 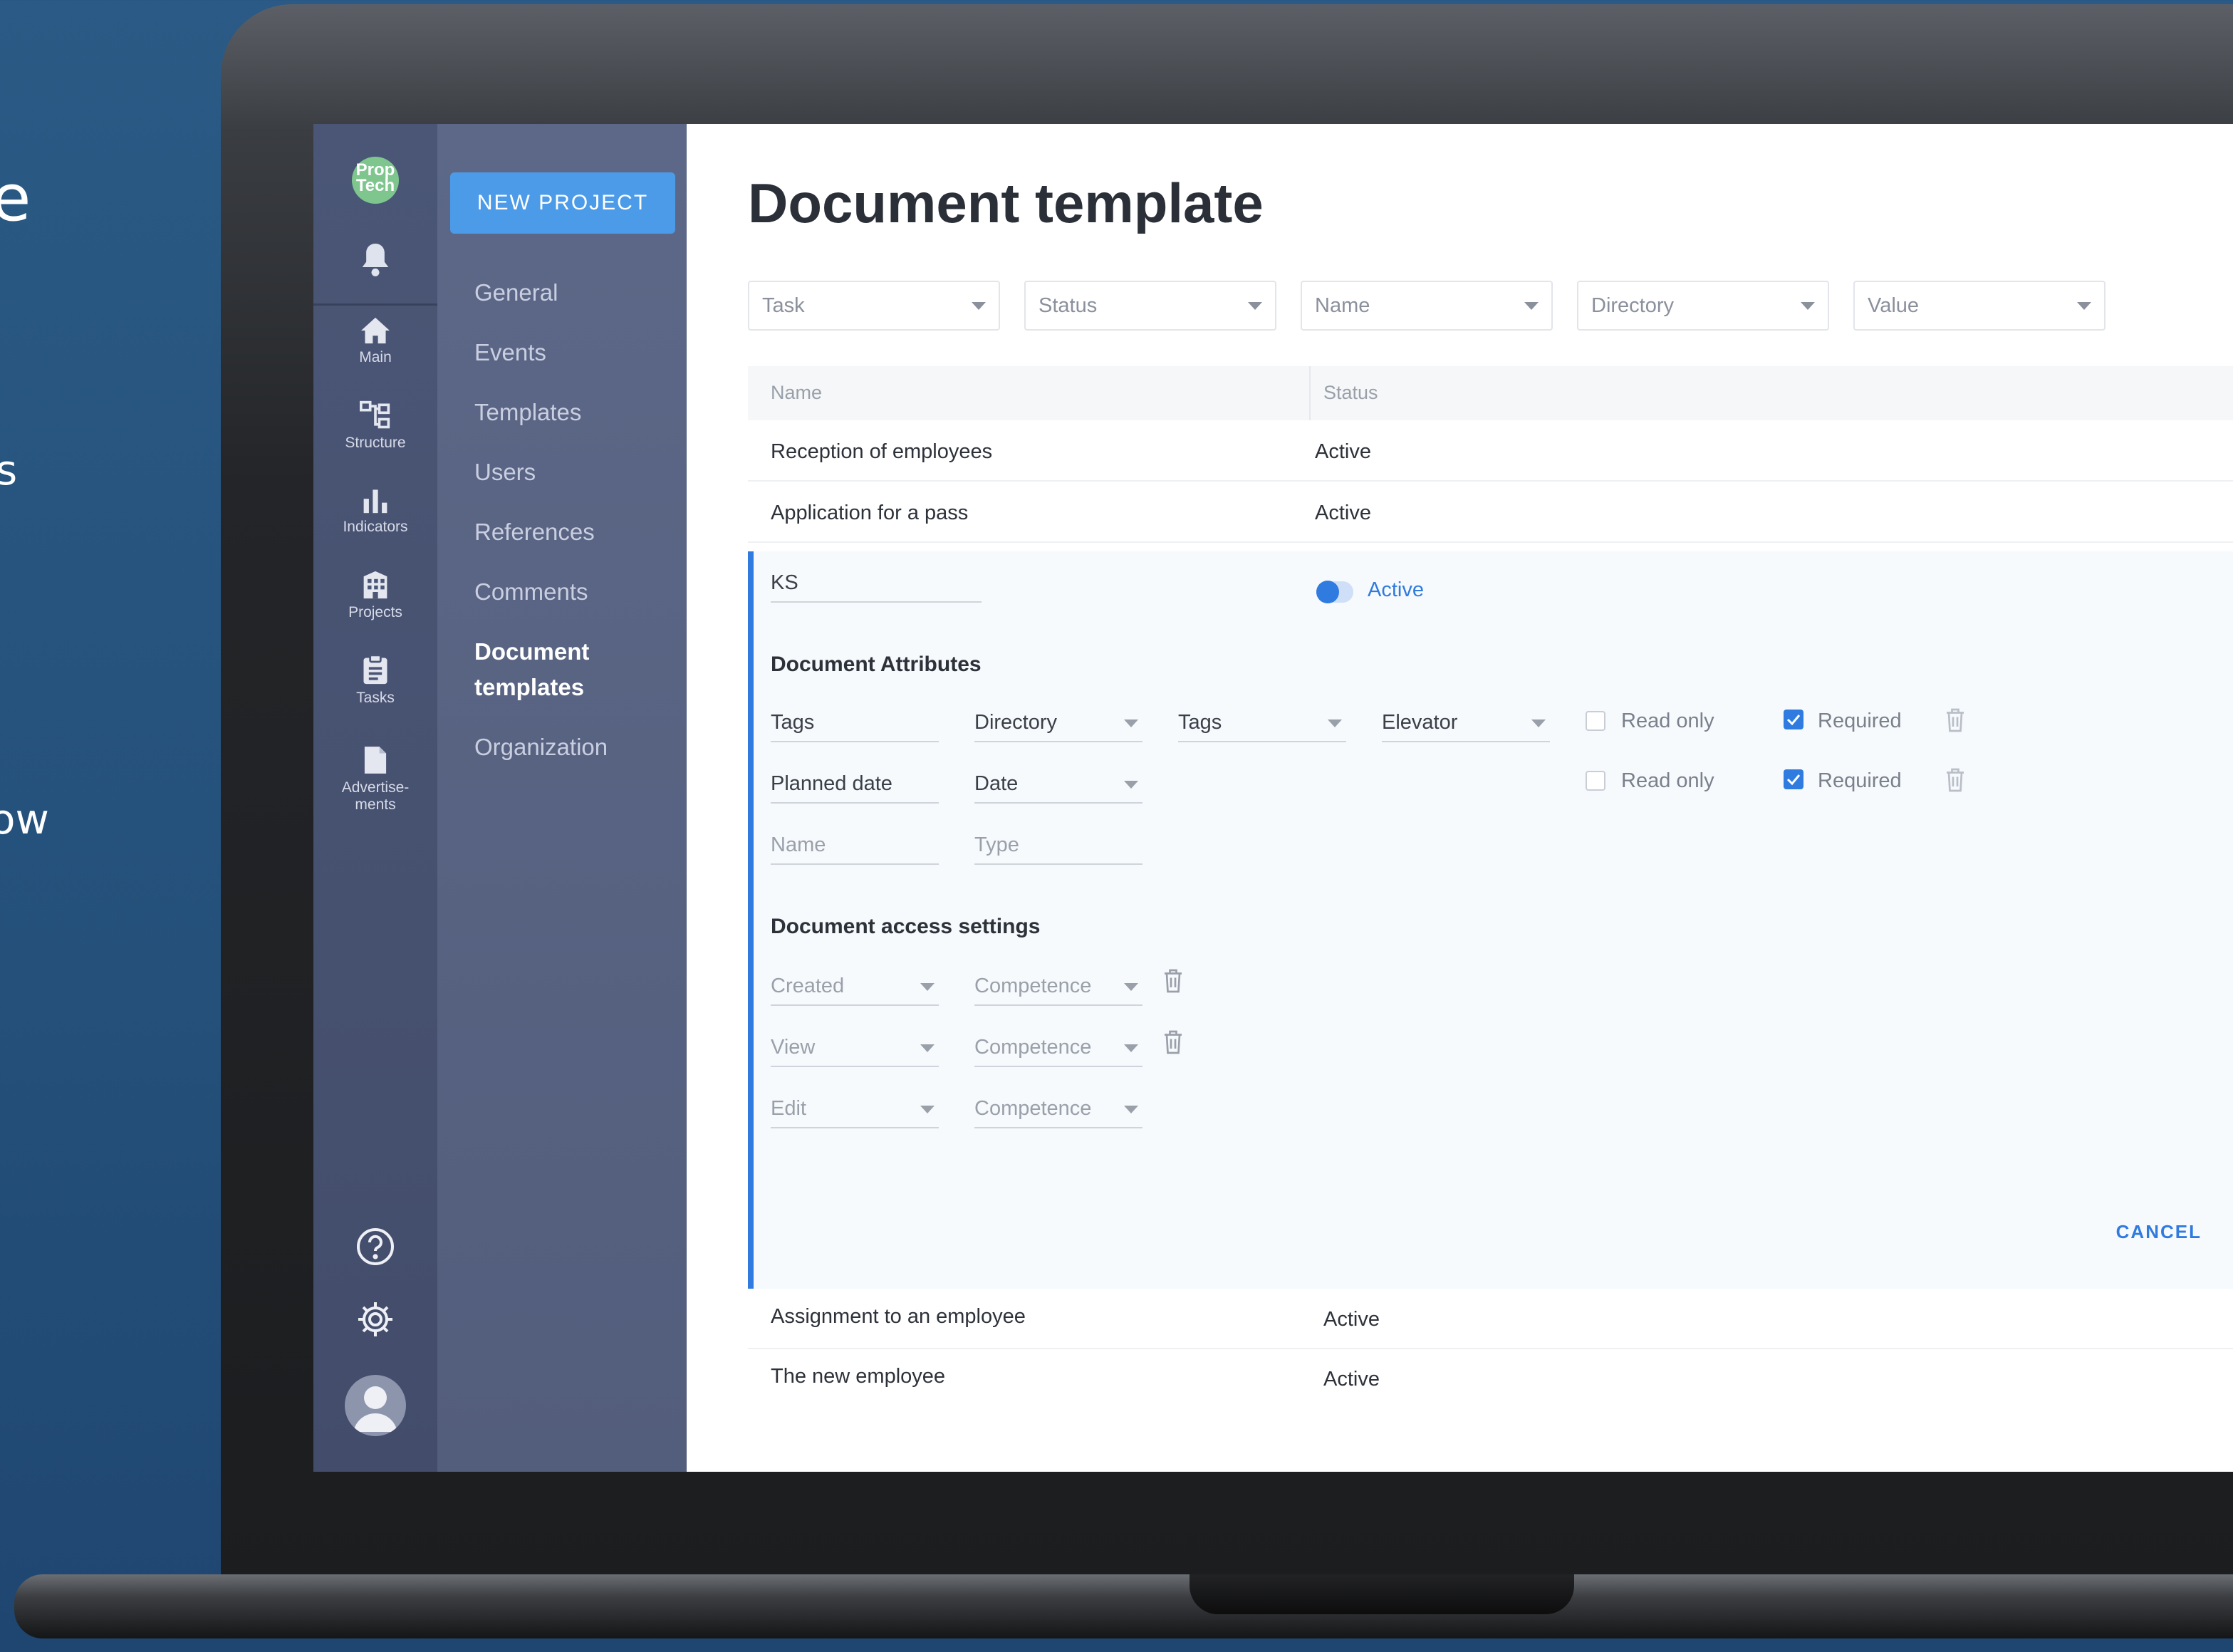 I want to click on rail-item-label: Tasks, so click(x=375, y=698).